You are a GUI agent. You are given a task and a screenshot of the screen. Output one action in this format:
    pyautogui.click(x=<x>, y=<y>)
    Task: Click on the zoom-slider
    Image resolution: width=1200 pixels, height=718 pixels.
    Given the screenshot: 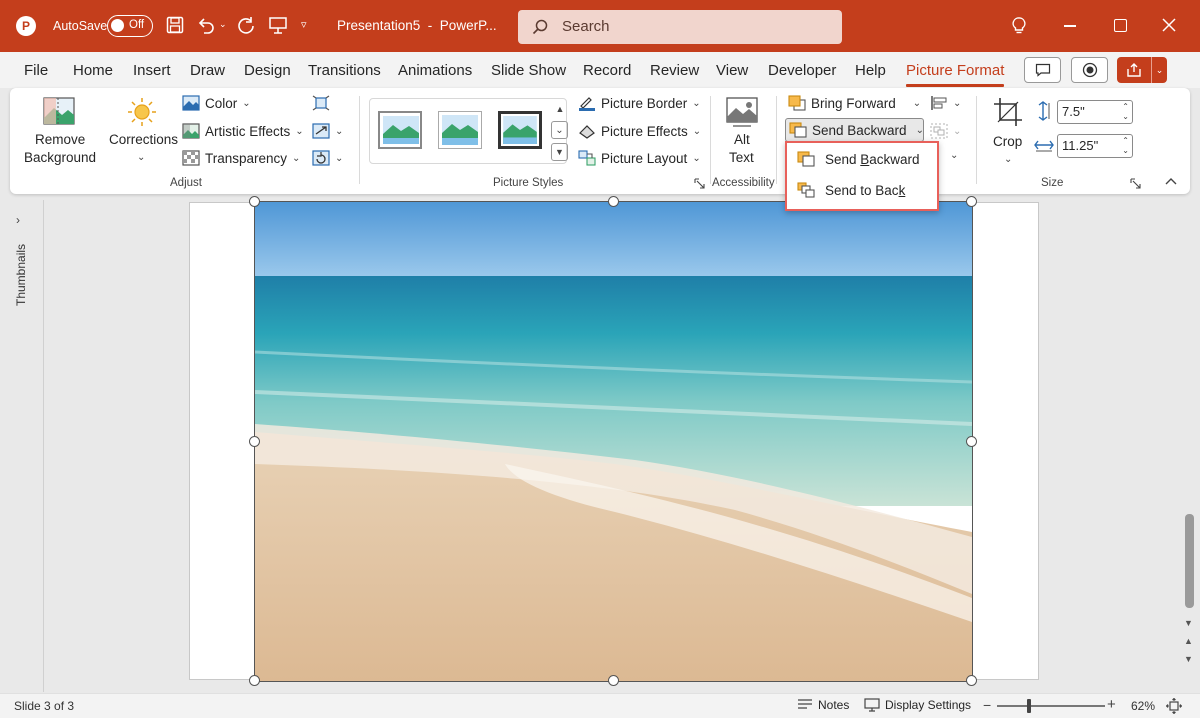 What is the action you would take?
    pyautogui.click(x=1051, y=706)
    